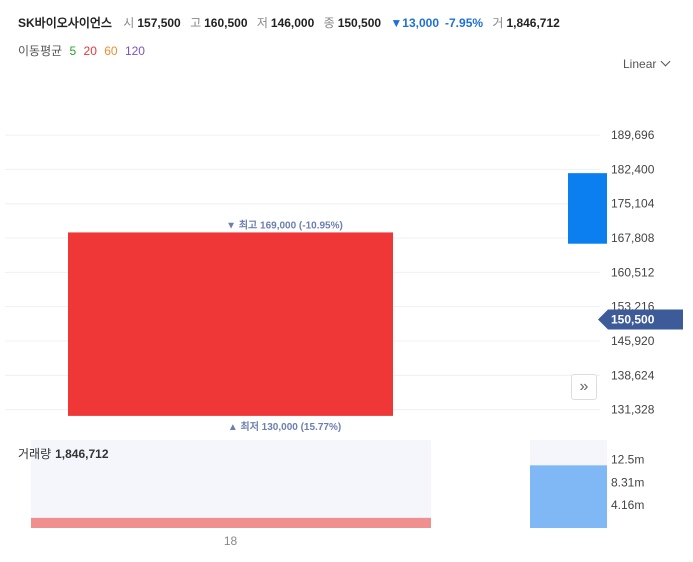 Image resolution: width=693 pixels, height=562 pixels. What do you see at coordinates (633, 375) in the screenshot?
I see `price-tick-label: 138,624` at bounding box center [633, 375].